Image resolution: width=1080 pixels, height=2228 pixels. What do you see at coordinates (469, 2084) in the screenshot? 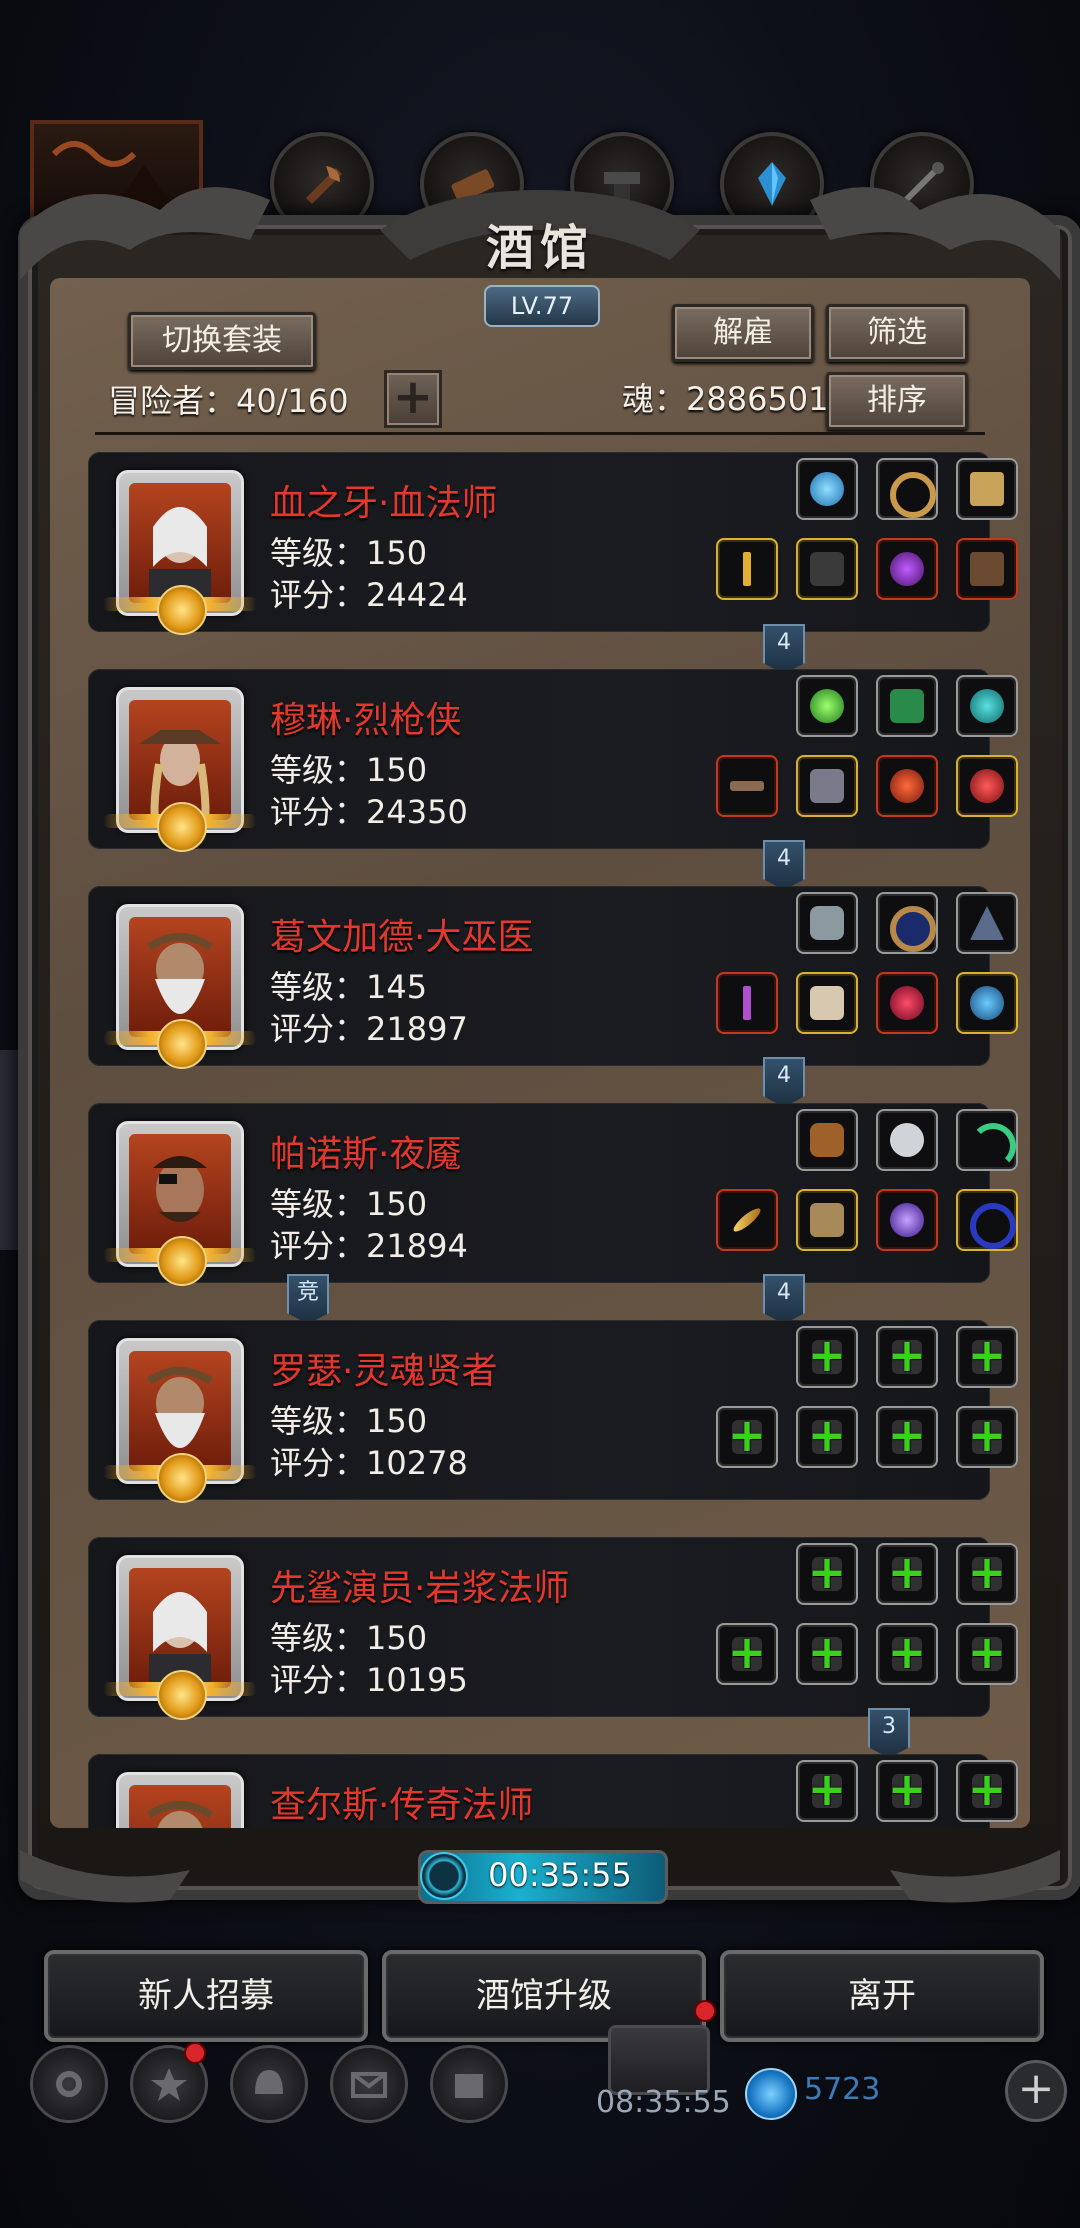
I see `box-icon` at bounding box center [469, 2084].